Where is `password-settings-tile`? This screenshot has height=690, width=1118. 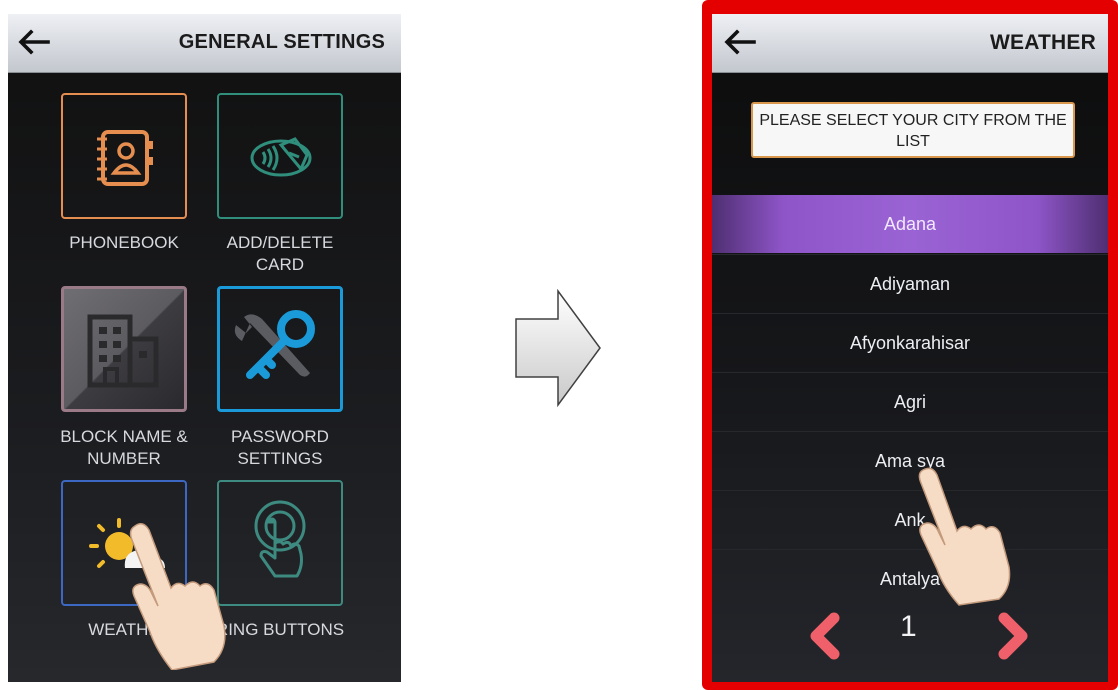 password-settings-tile is located at coordinates (280, 349).